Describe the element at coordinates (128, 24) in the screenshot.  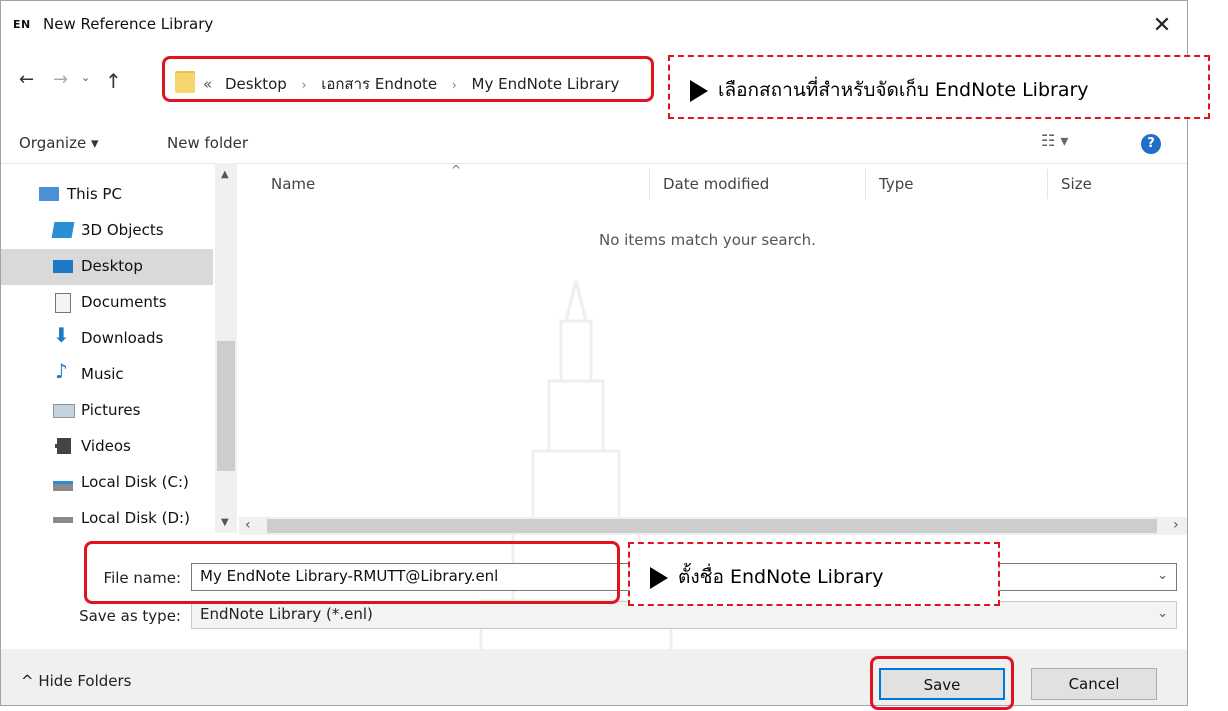
I see `window-title: New Reference Library` at that location.